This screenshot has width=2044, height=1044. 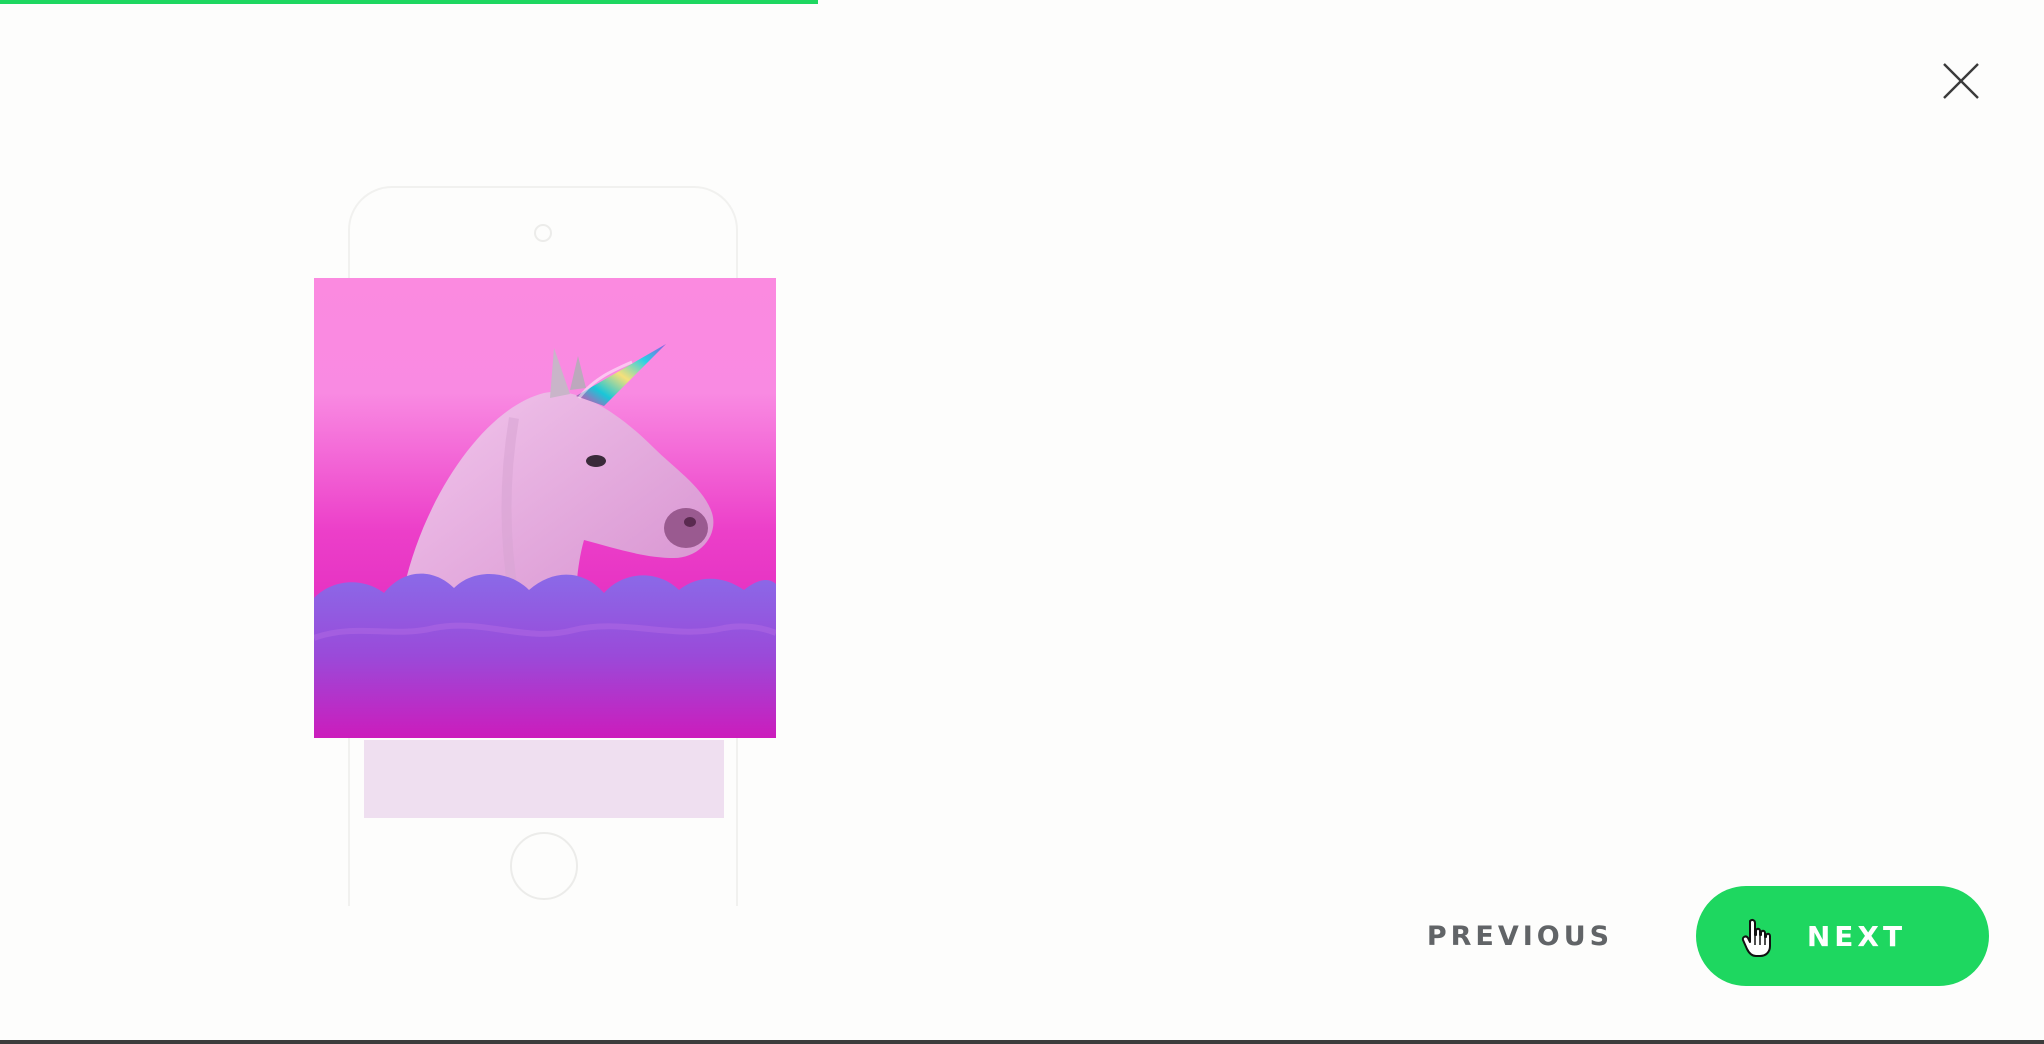 What do you see at coordinates (1022, 1042) in the screenshot?
I see `bottom-border` at bounding box center [1022, 1042].